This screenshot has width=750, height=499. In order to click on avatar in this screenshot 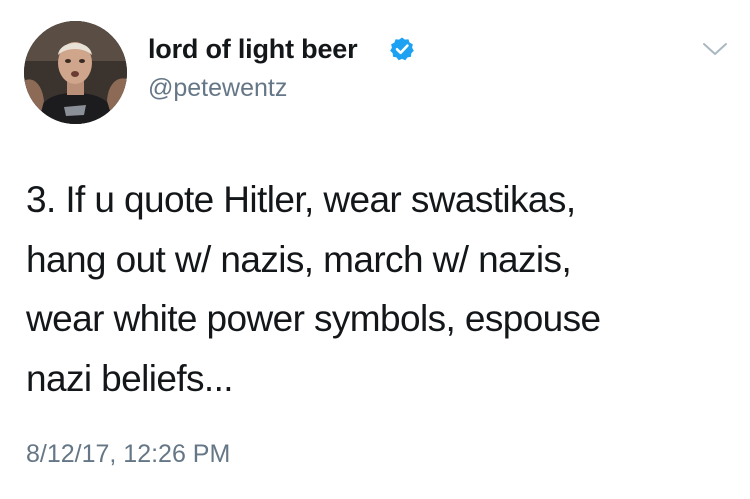, I will do `click(75, 72)`.